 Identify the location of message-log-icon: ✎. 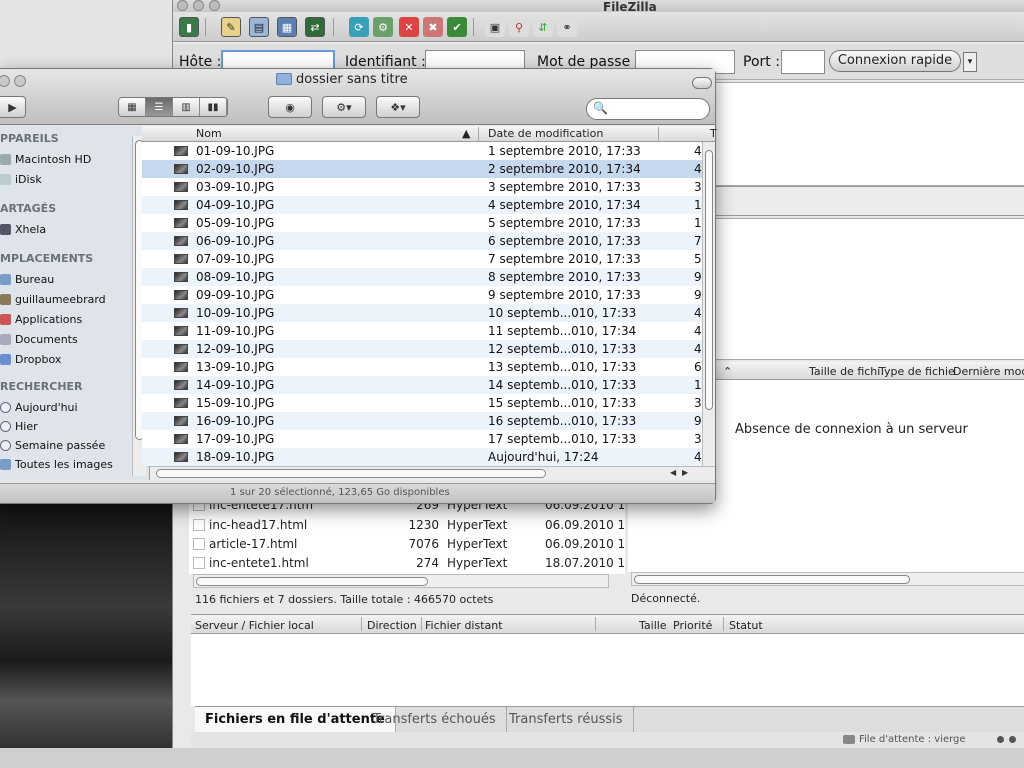
(231, 27).